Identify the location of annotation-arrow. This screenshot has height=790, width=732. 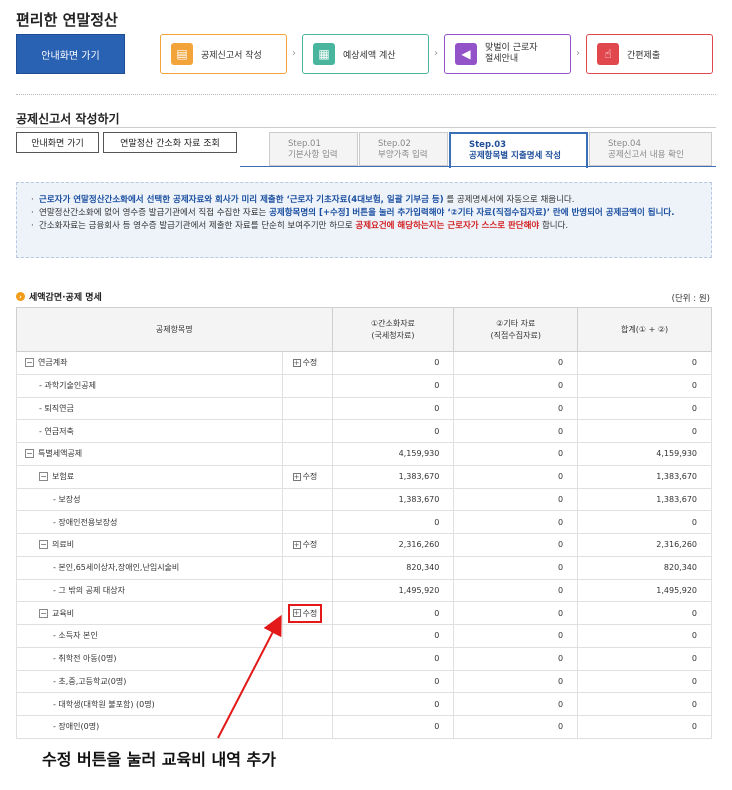
(249, 676).